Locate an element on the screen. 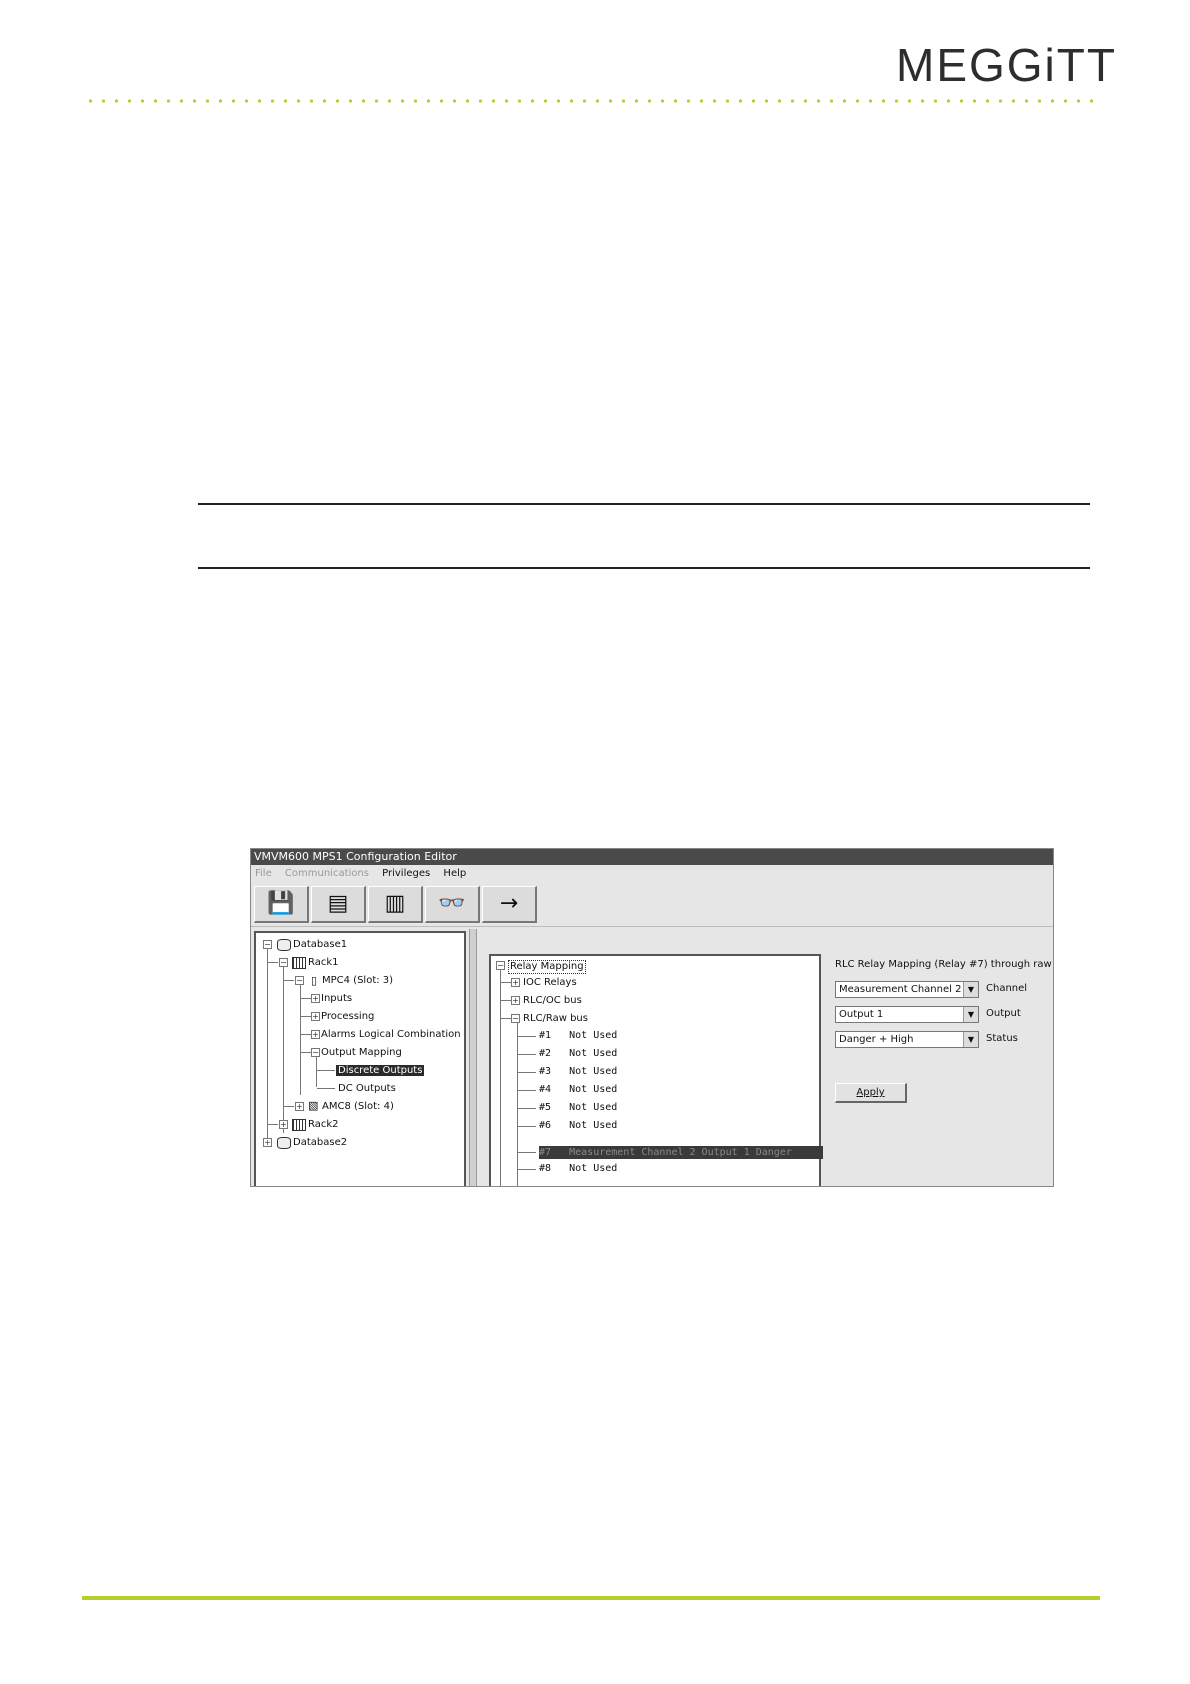 The width and height of the screenshot is (1190, 1684). menu-bar: File Communications Privileges Help is located at coordinates (652, 874).